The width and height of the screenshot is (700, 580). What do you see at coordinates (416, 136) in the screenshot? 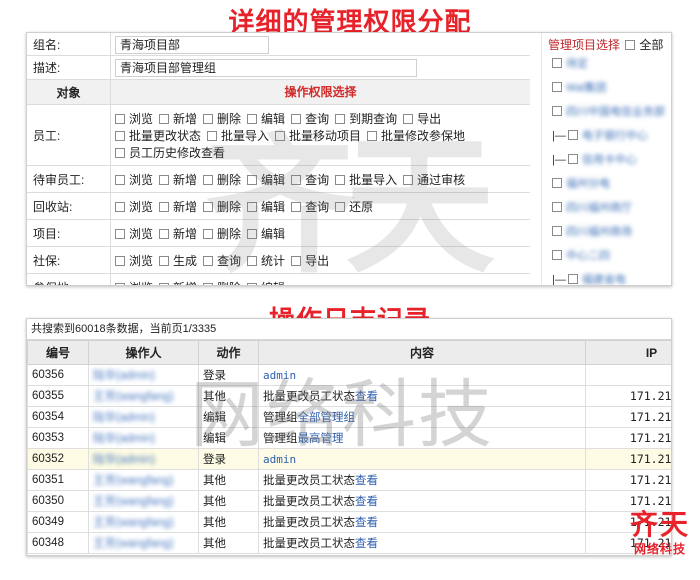
I see `permission-option: 批量修改参保地` at bounding box center [416, 136].